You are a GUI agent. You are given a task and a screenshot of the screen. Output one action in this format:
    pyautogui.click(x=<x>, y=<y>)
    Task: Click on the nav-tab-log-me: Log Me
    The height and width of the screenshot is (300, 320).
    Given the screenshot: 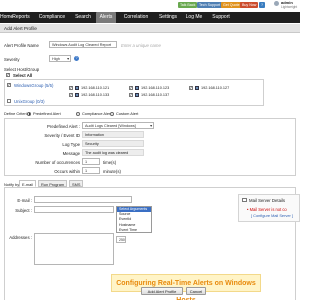 What is the action you would take?
    pyautogui.click(x=194, y=17)
    